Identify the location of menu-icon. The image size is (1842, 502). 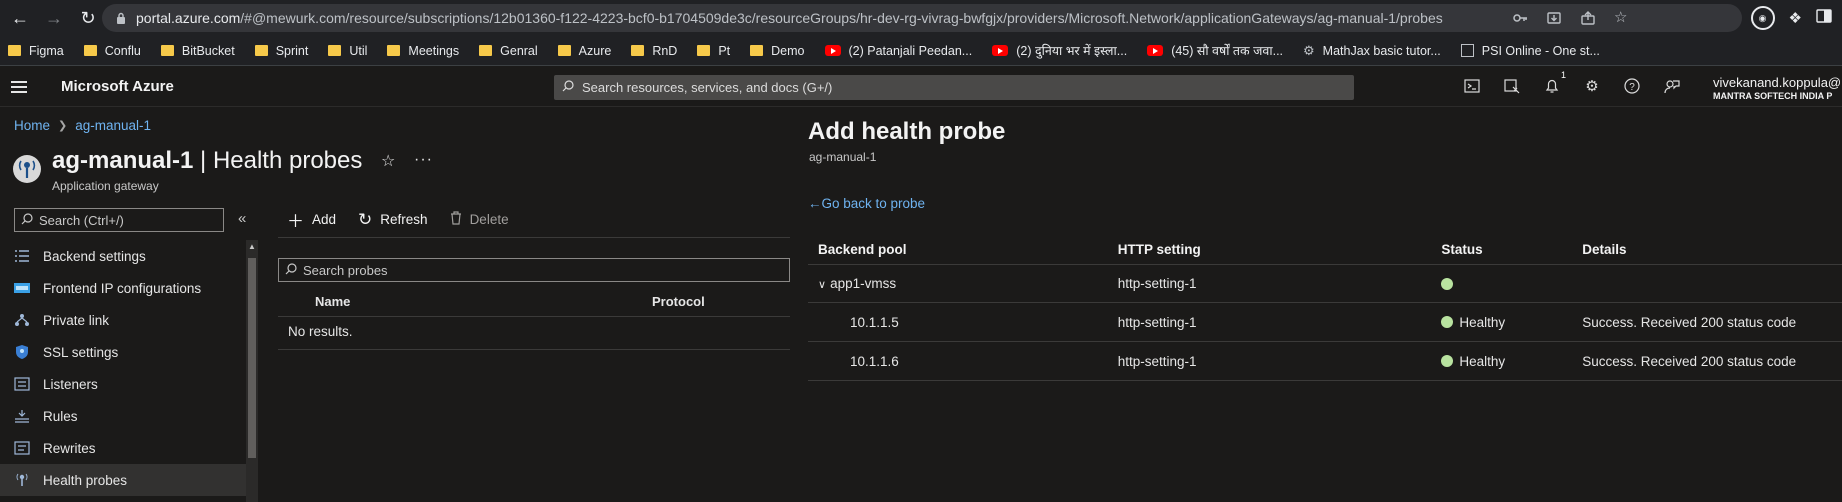
(19, 87).